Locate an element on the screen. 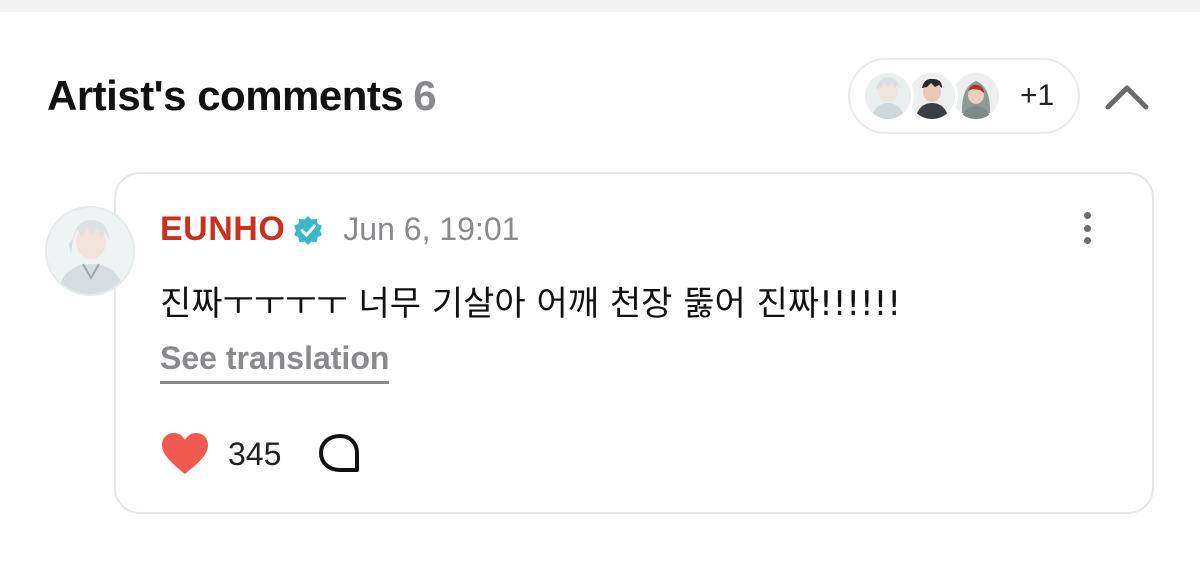  collapse-button is located at coordinates (1127, 96).